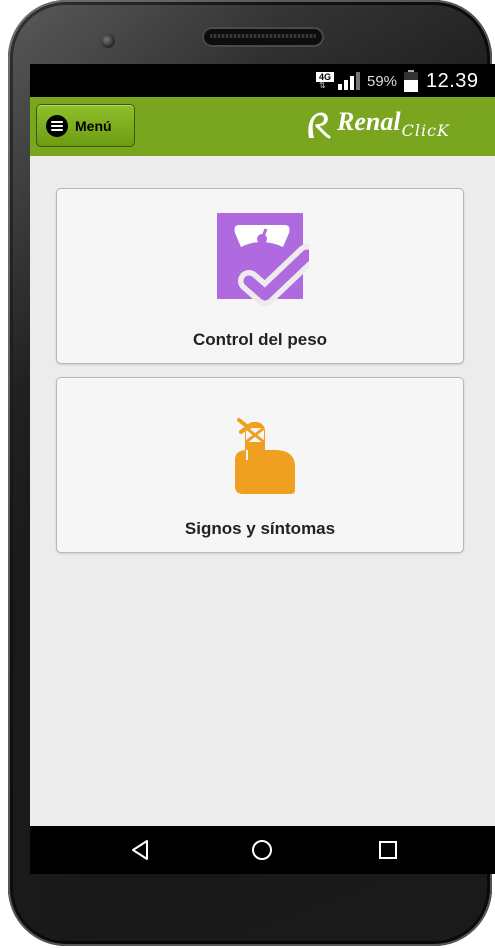 The image size is (495, 948). I want to click on clock: 12.39, so click(452, 81).